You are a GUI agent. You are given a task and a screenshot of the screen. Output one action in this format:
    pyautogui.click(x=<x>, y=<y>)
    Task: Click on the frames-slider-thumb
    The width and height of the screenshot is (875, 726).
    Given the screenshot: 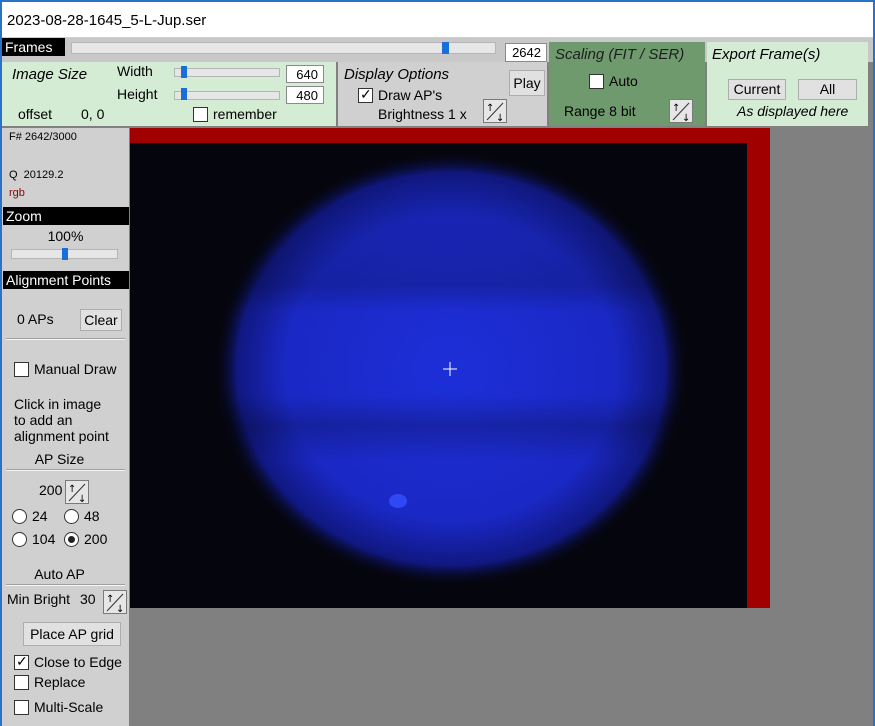 What is the action you would take?
    pyautogui.click(x=445, y=48)
    